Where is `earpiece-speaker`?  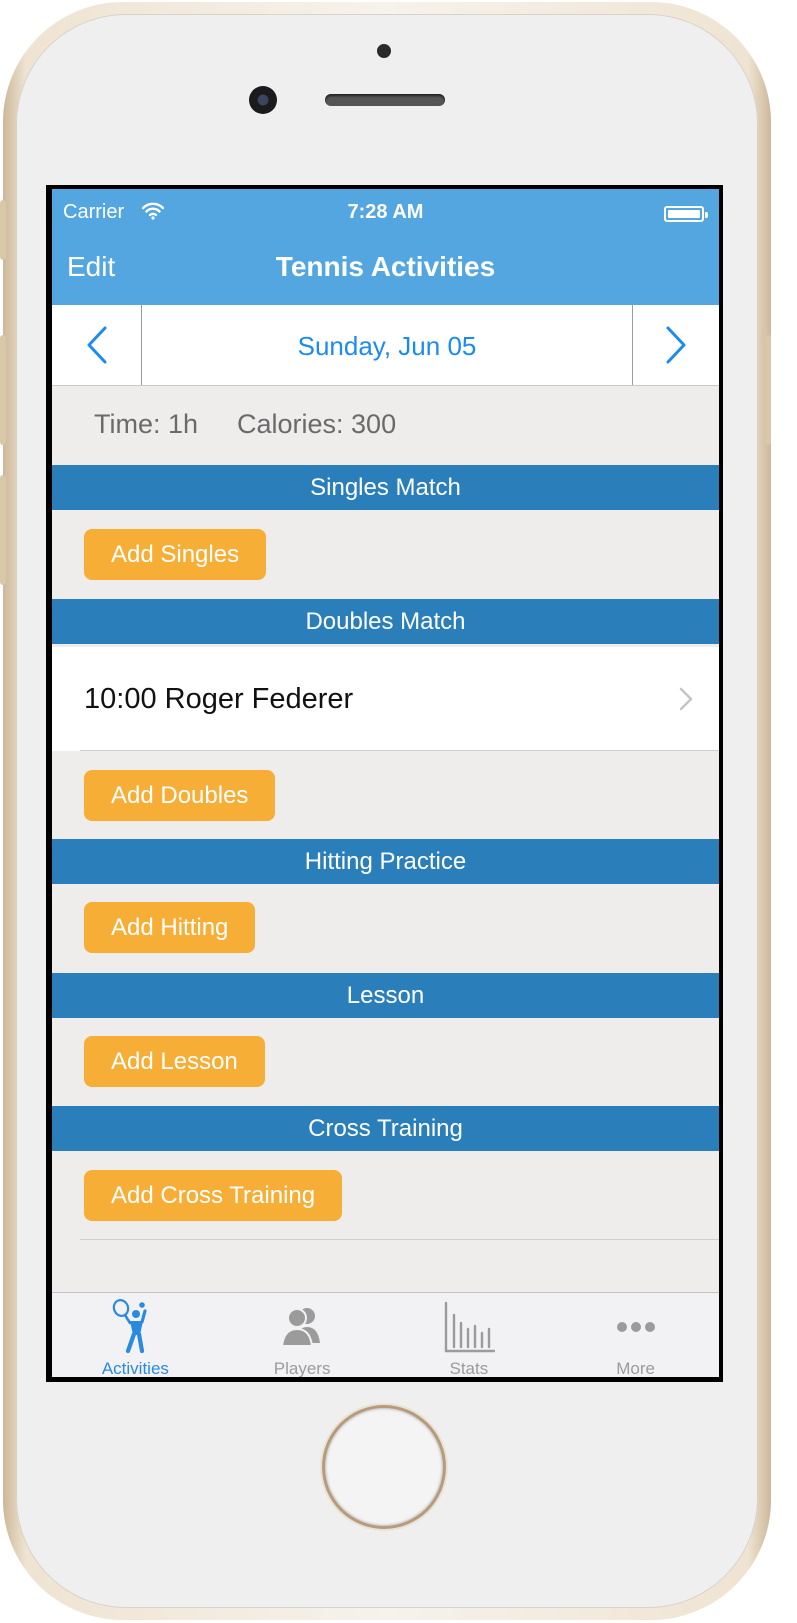
earpiece-speaker is located at coordinates (385, 100).